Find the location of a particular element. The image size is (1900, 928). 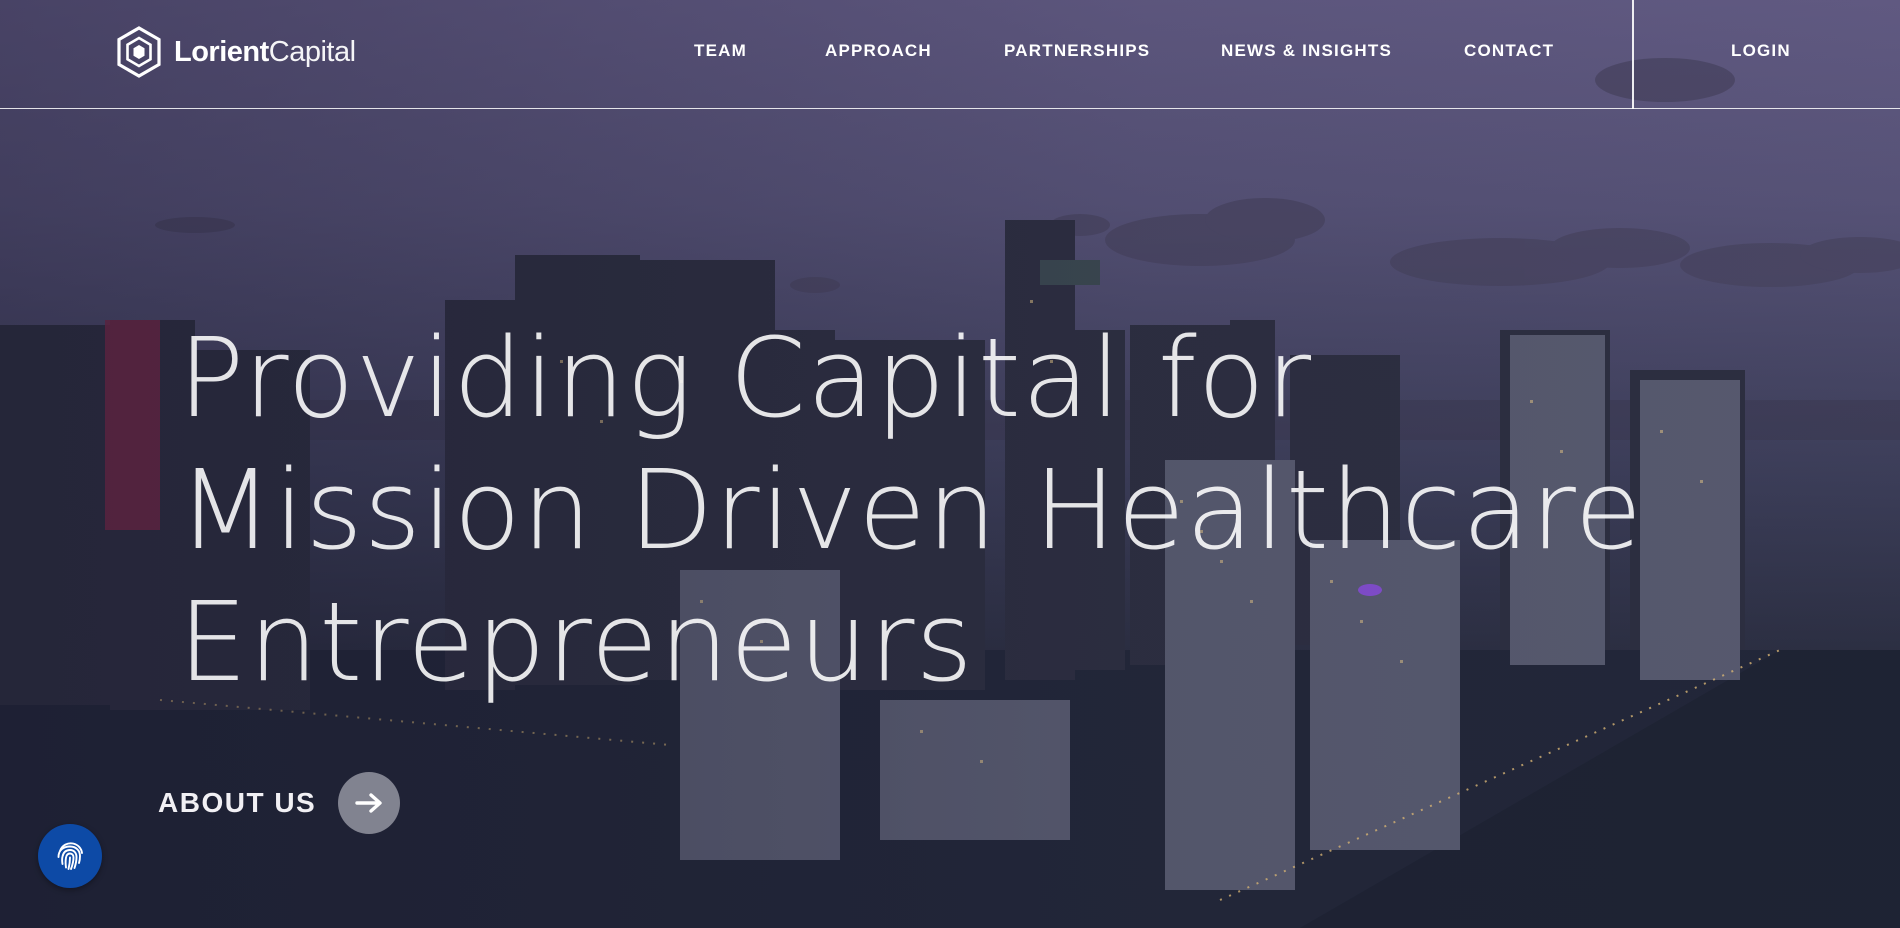

nav-item-news-insights: NEWS & INSIGHTS is located at coordinates (1306, 51).